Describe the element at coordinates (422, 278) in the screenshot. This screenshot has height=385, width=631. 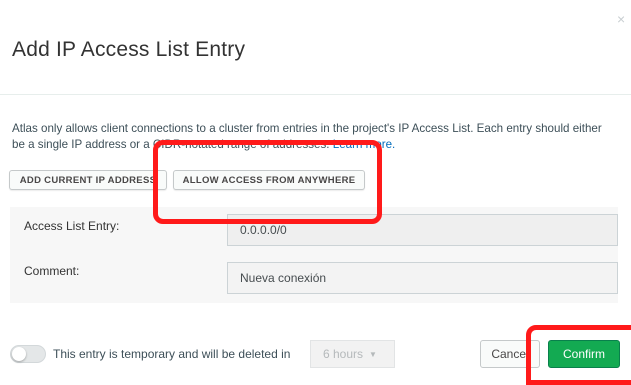
I see `comment-input: Nueva conexión` at that location.